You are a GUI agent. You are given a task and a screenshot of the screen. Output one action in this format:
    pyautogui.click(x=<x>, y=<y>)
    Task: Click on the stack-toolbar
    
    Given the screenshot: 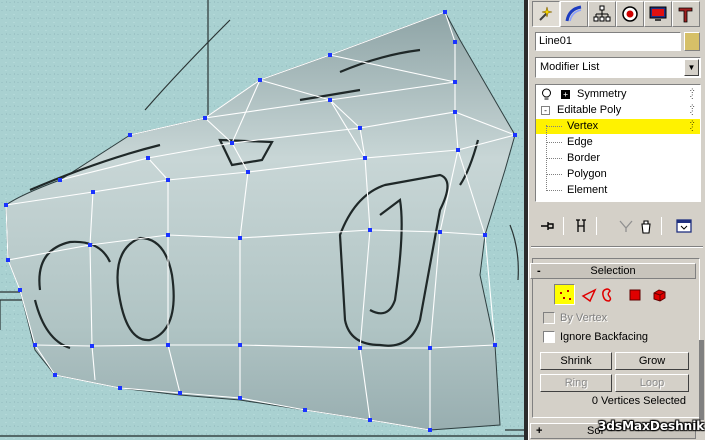 What is the action you would take?
    pyautogui.click(x=618, y=226)
    